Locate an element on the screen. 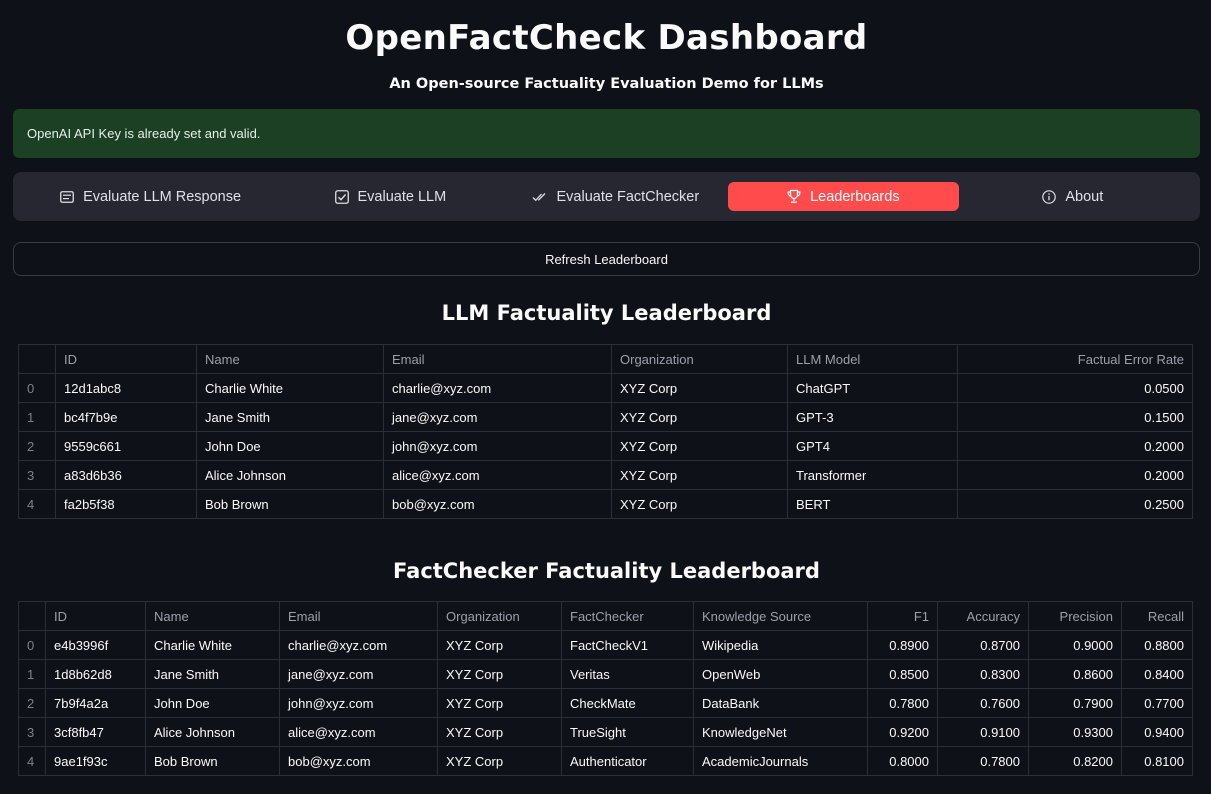 The width and height of the screenshot is (1211, 794). table-cell: 0.7600 is located at coordinates (983, 703).